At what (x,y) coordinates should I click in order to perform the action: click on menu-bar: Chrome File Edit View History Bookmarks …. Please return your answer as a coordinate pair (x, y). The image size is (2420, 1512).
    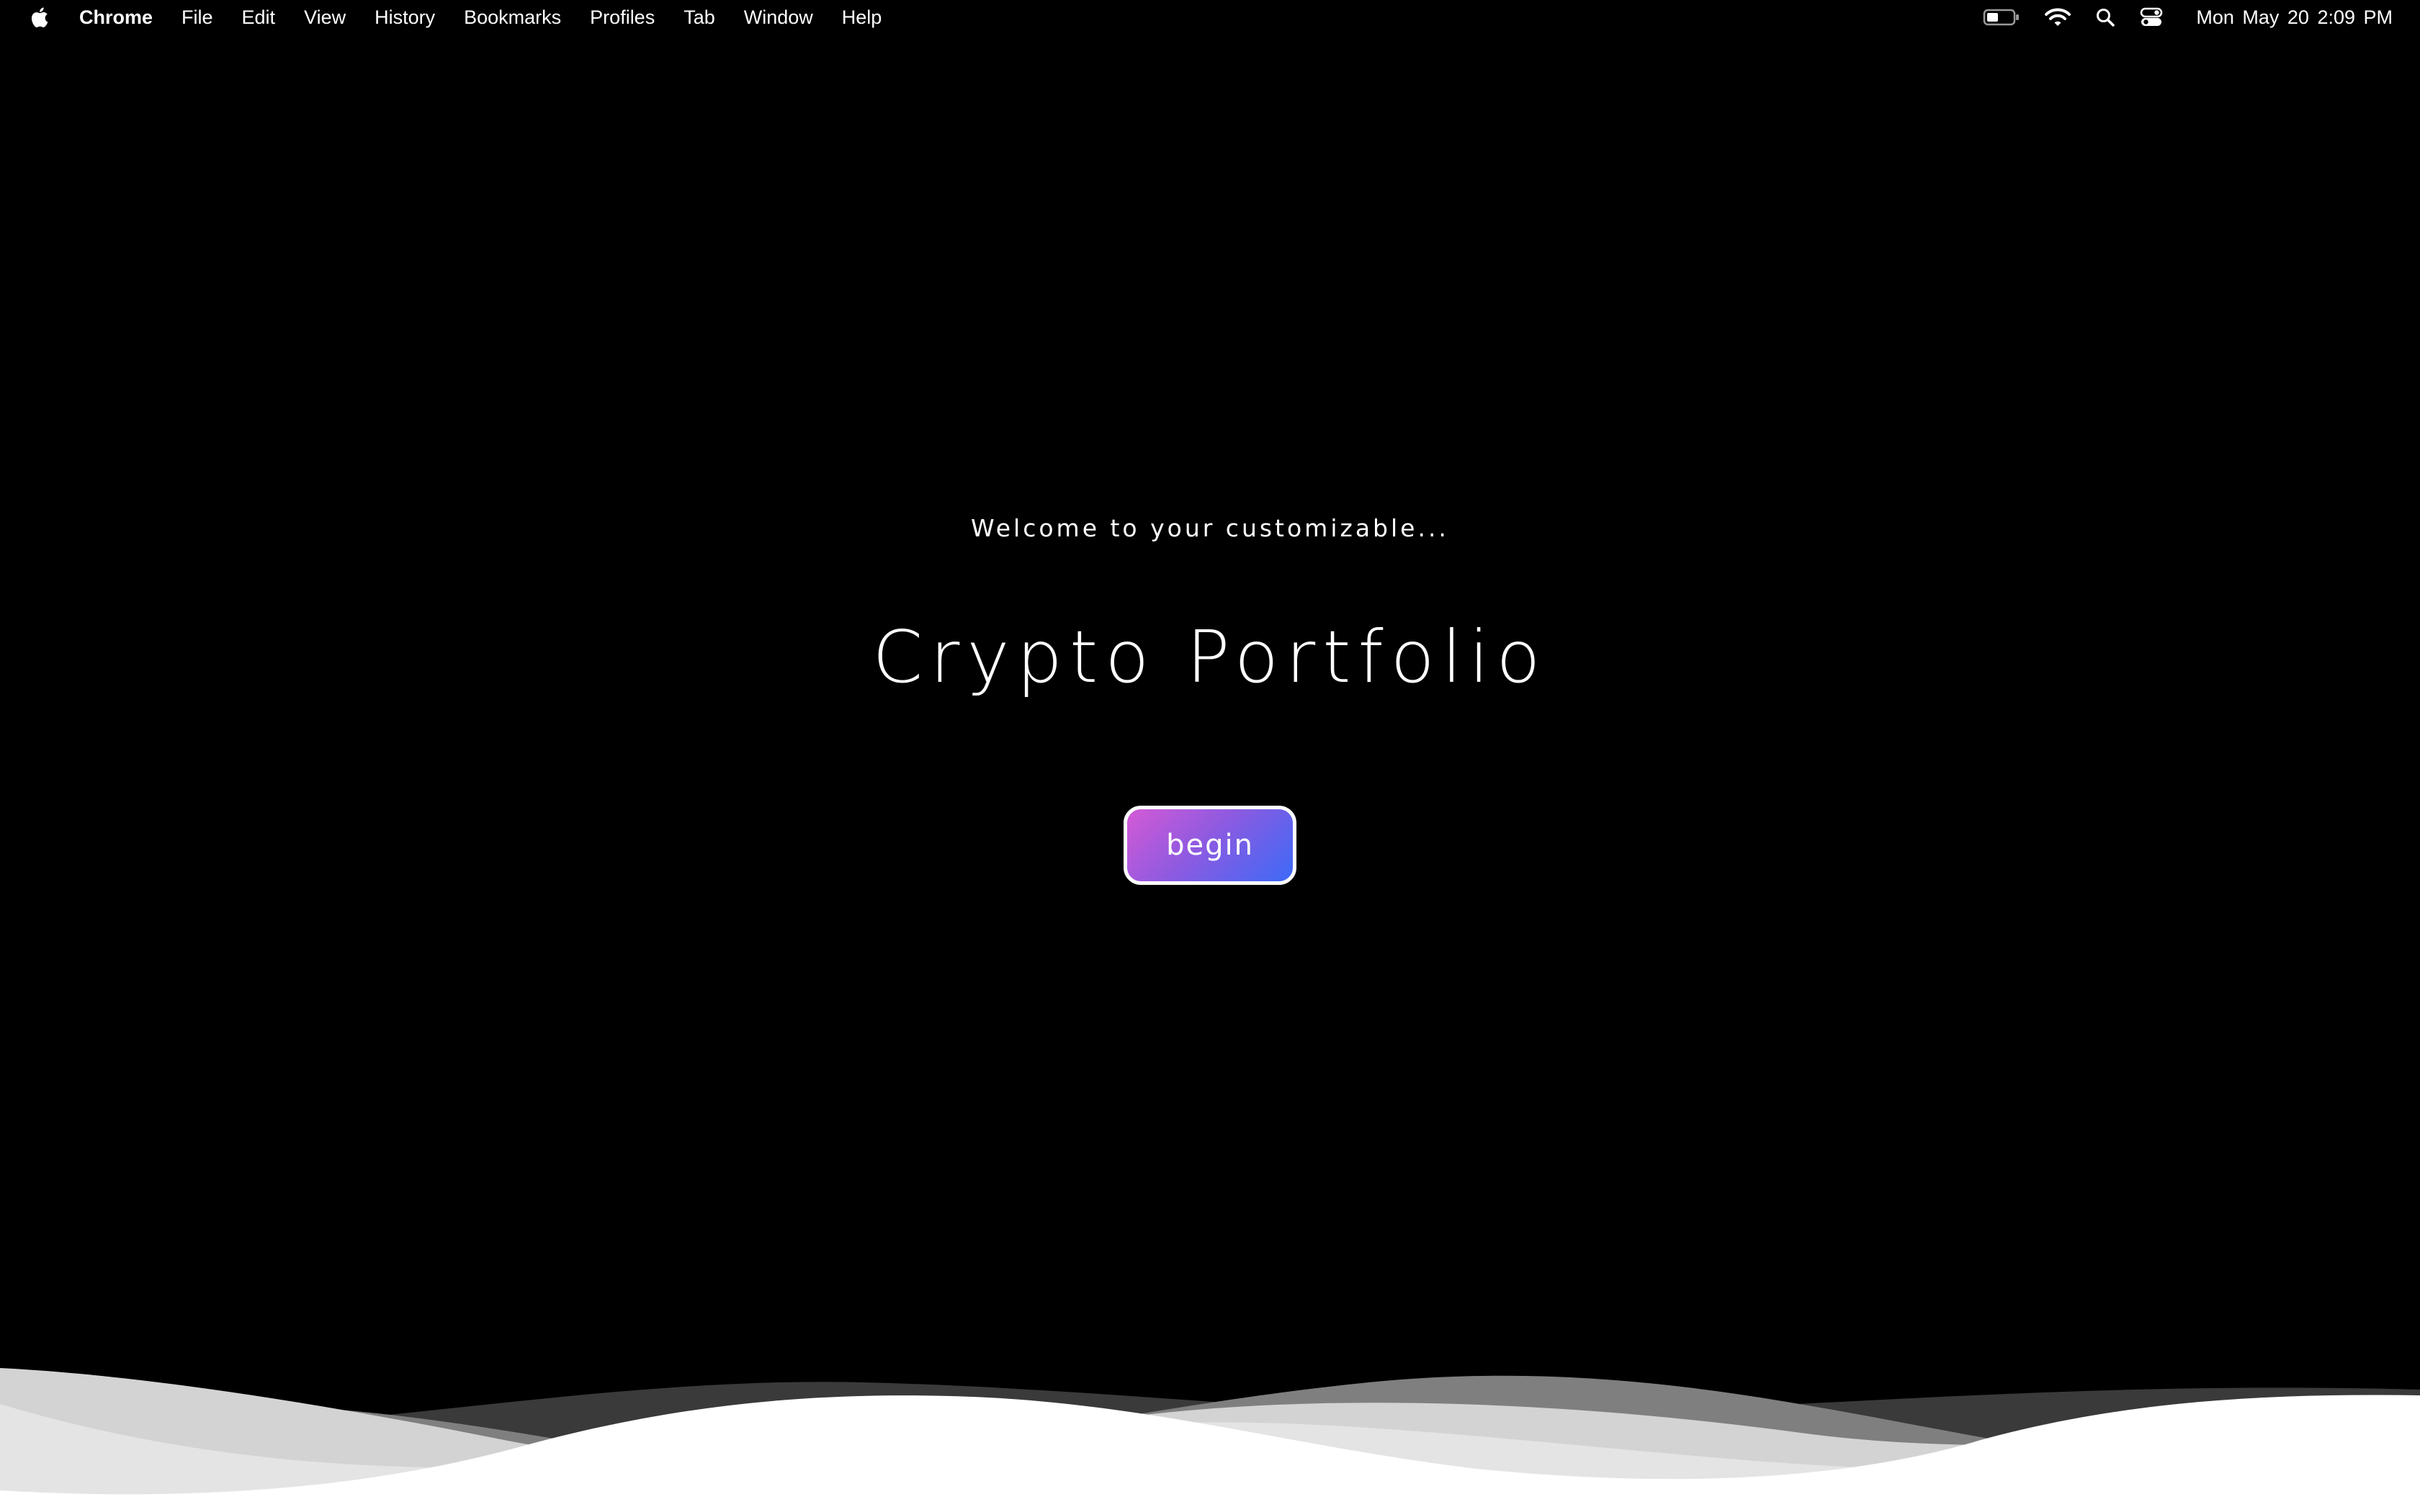
    Looking at the image, I should click on (1210, 17).